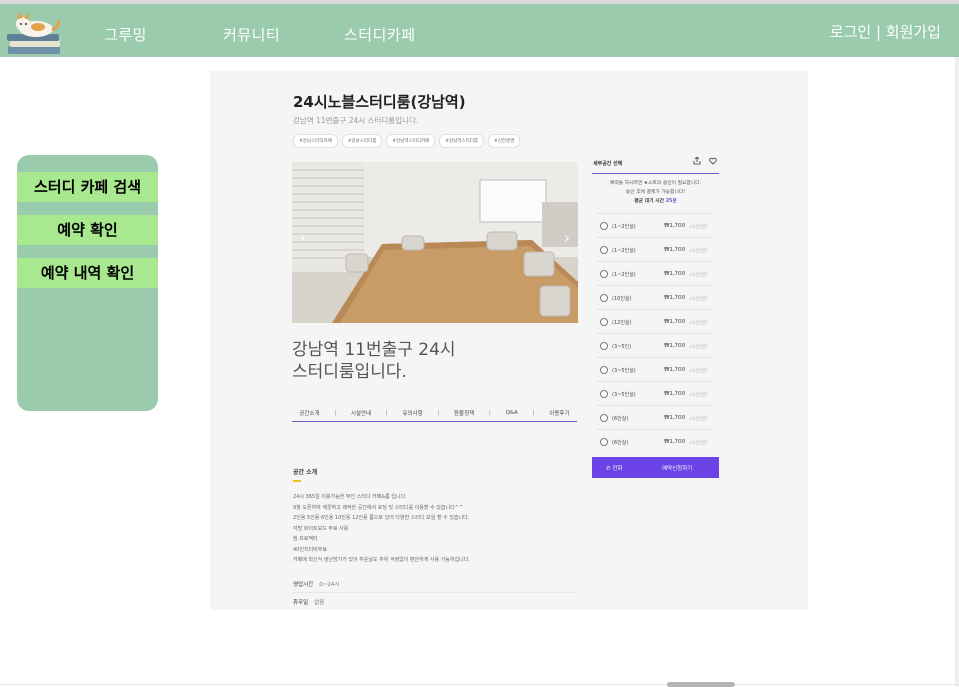  I want to click on room-option: (3~5인) ₩1,700/시간(인), so click(656, 347).